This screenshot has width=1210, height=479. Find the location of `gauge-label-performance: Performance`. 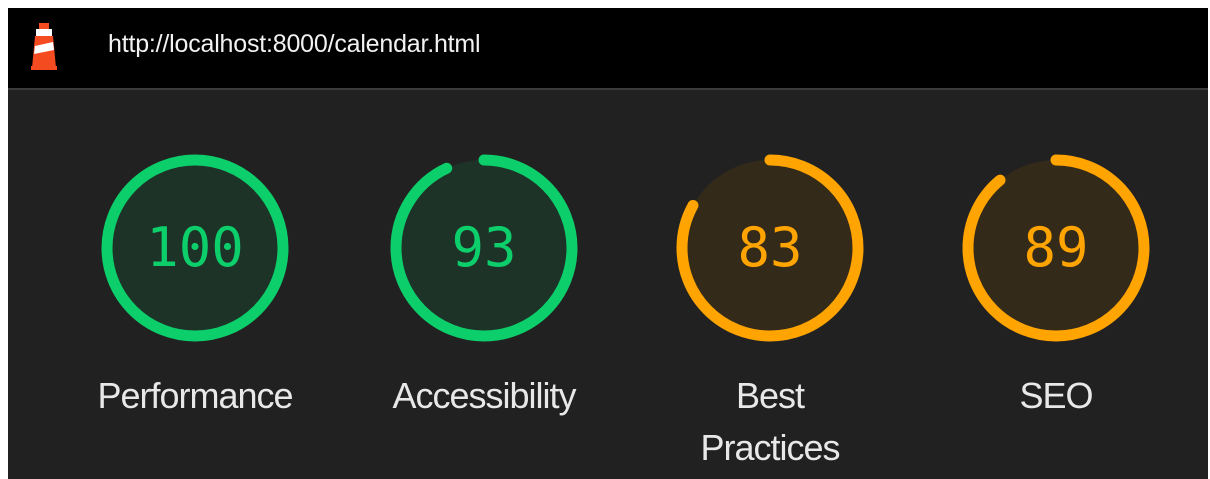

gauge-label-performance: Performance is located at coordinates (195, 395).